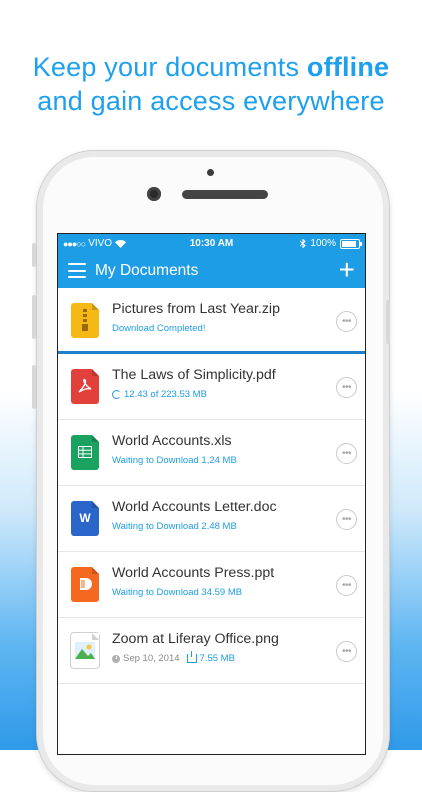 The height and width of the screenshot is (792, 422). Describe the element at coordinates (211, 244) in the screenshot. I see `status-bar: ●●●○○ VIVO 10:30 AM 100%` at that location.